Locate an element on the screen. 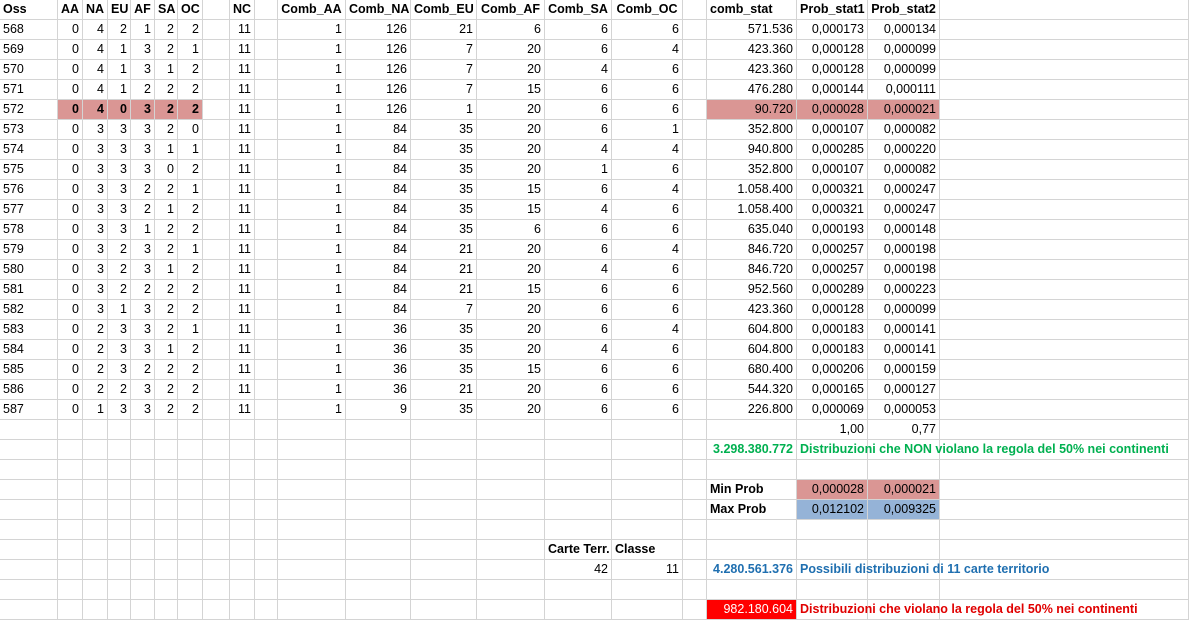  table-cell-comb_sa: 4 is located at coordinates (578, 70).